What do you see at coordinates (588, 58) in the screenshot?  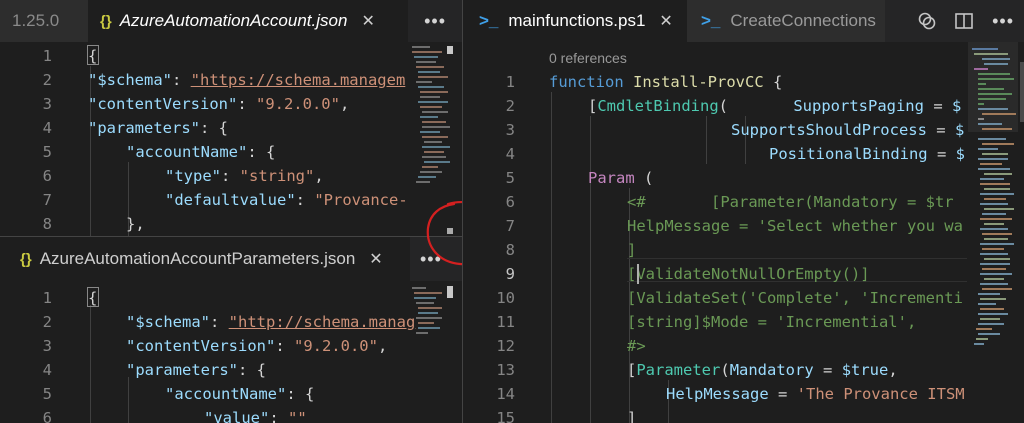 I see `codelens: 0 references` at bounding box center [588, 58].